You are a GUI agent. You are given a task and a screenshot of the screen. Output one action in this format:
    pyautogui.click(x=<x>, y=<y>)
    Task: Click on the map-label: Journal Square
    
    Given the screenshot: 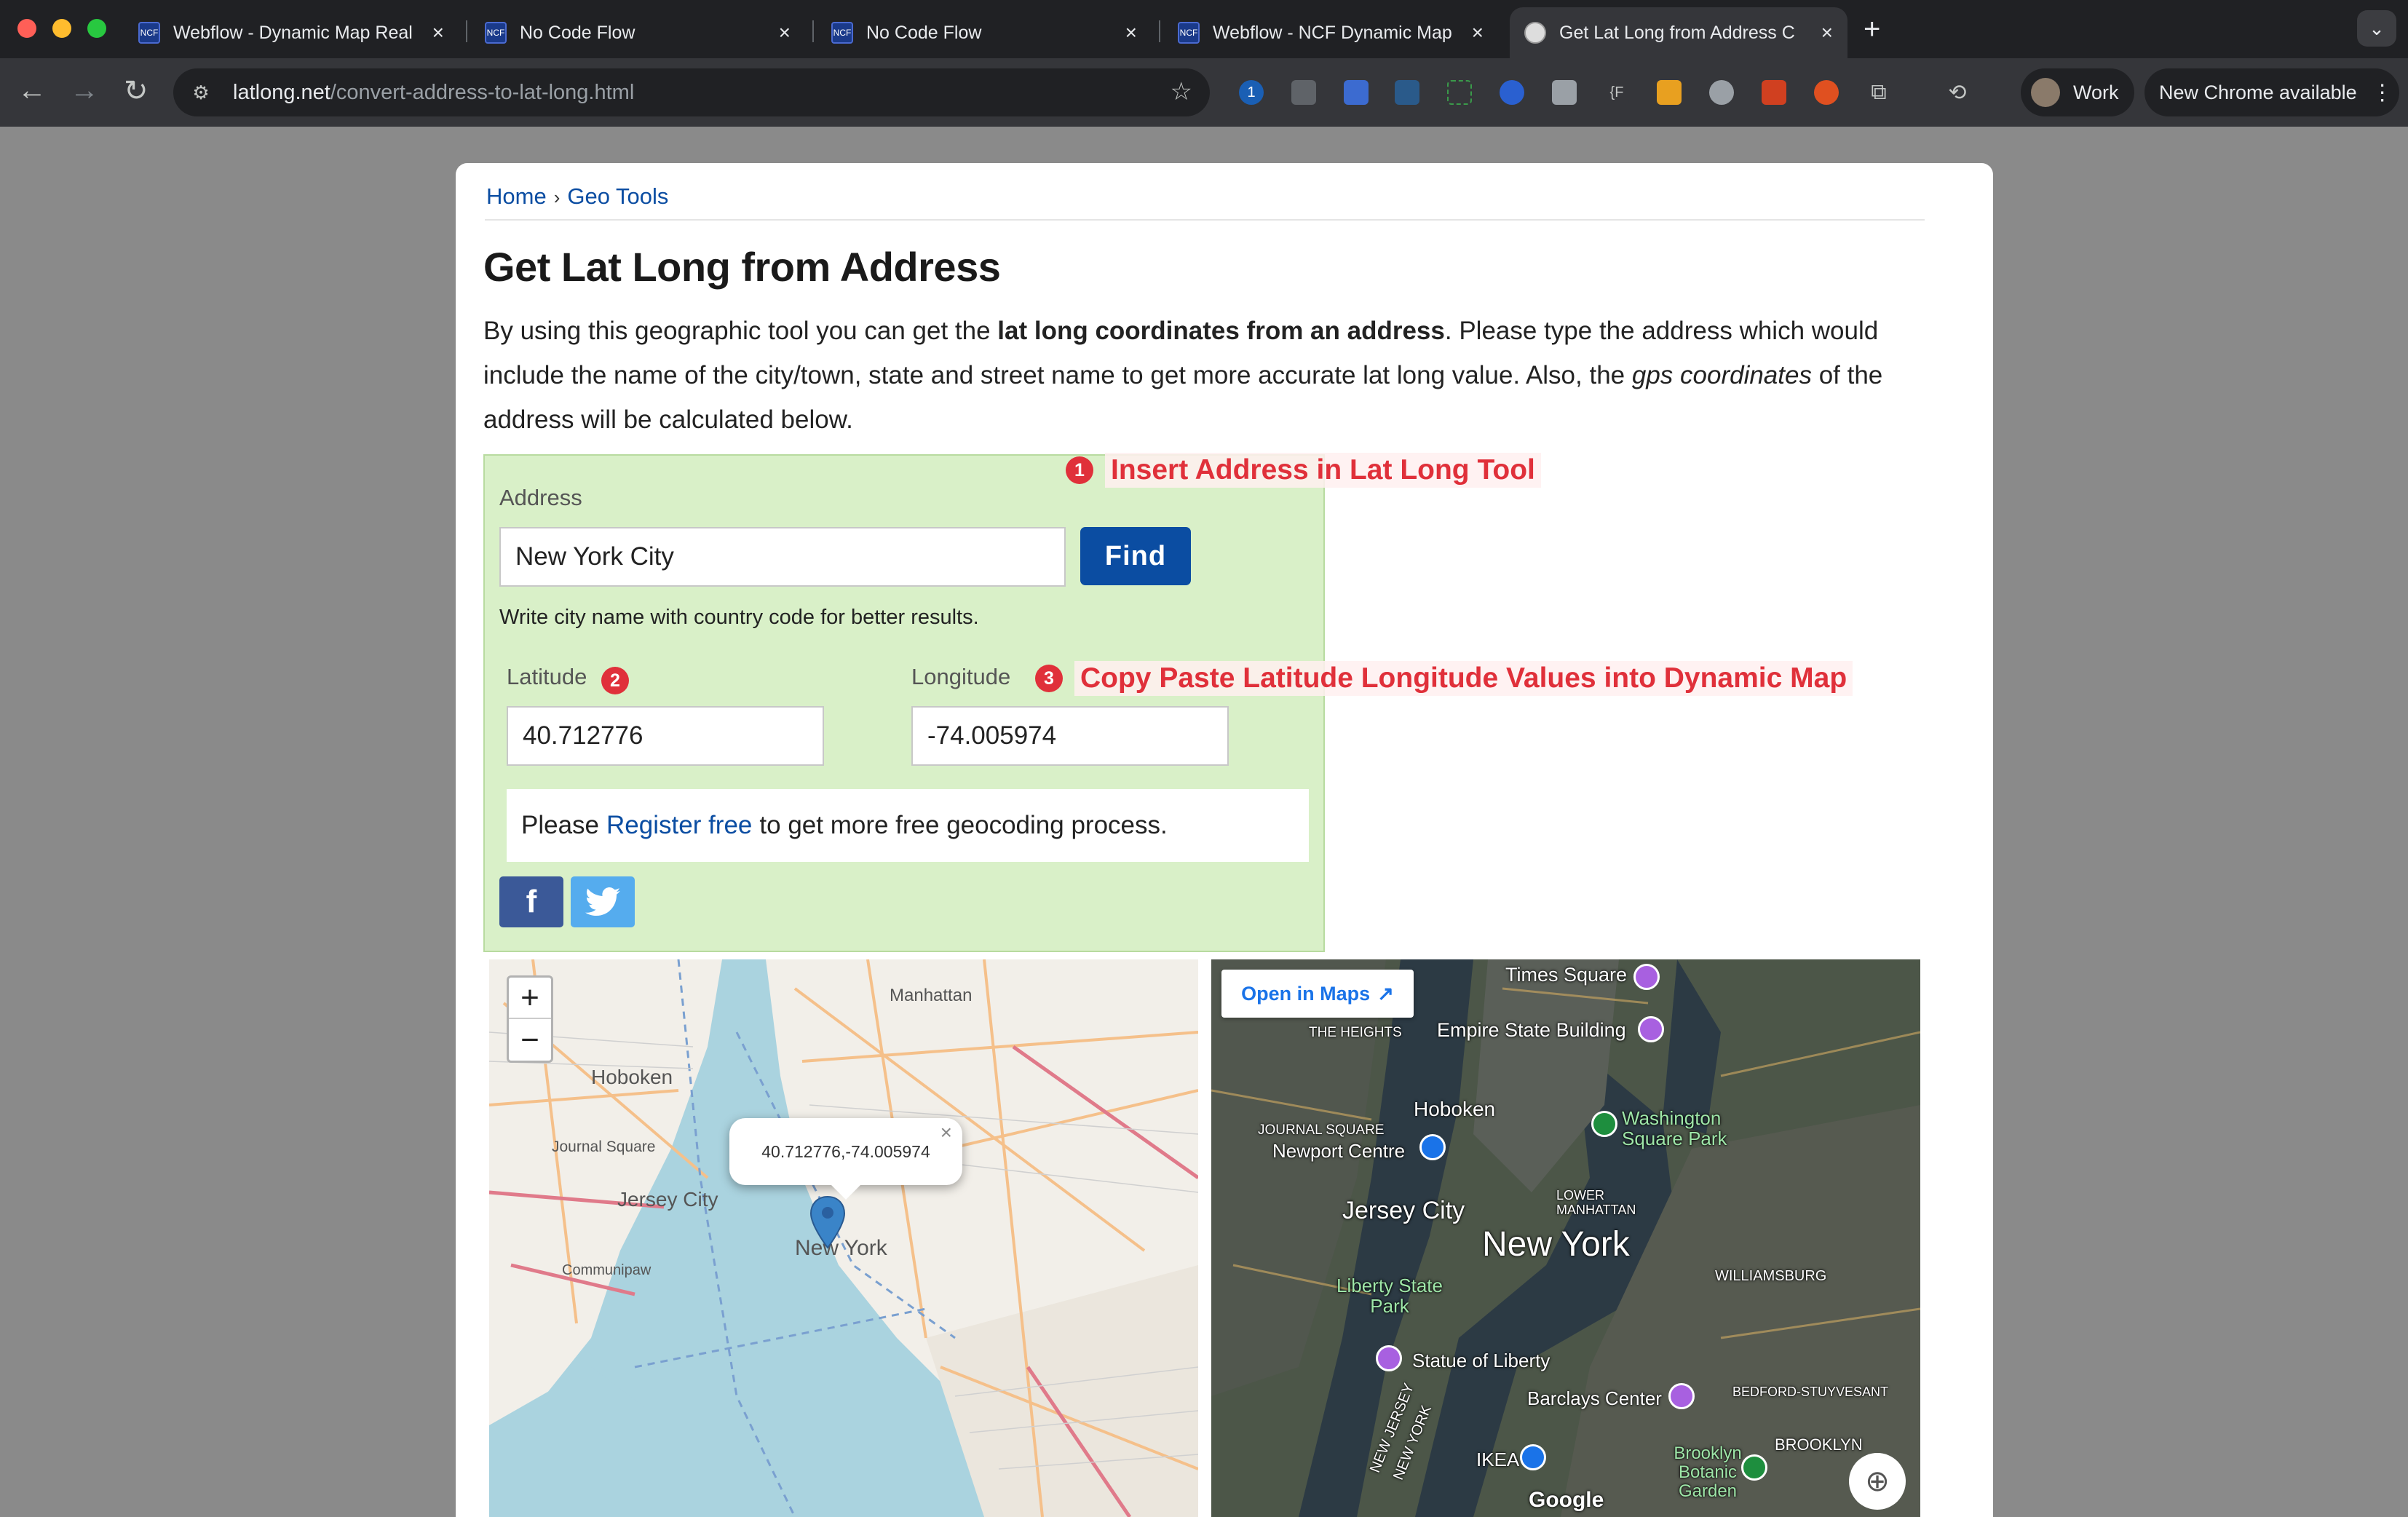 What is the action you would take?
    pyautogui.click(x=604, y=1147)
    